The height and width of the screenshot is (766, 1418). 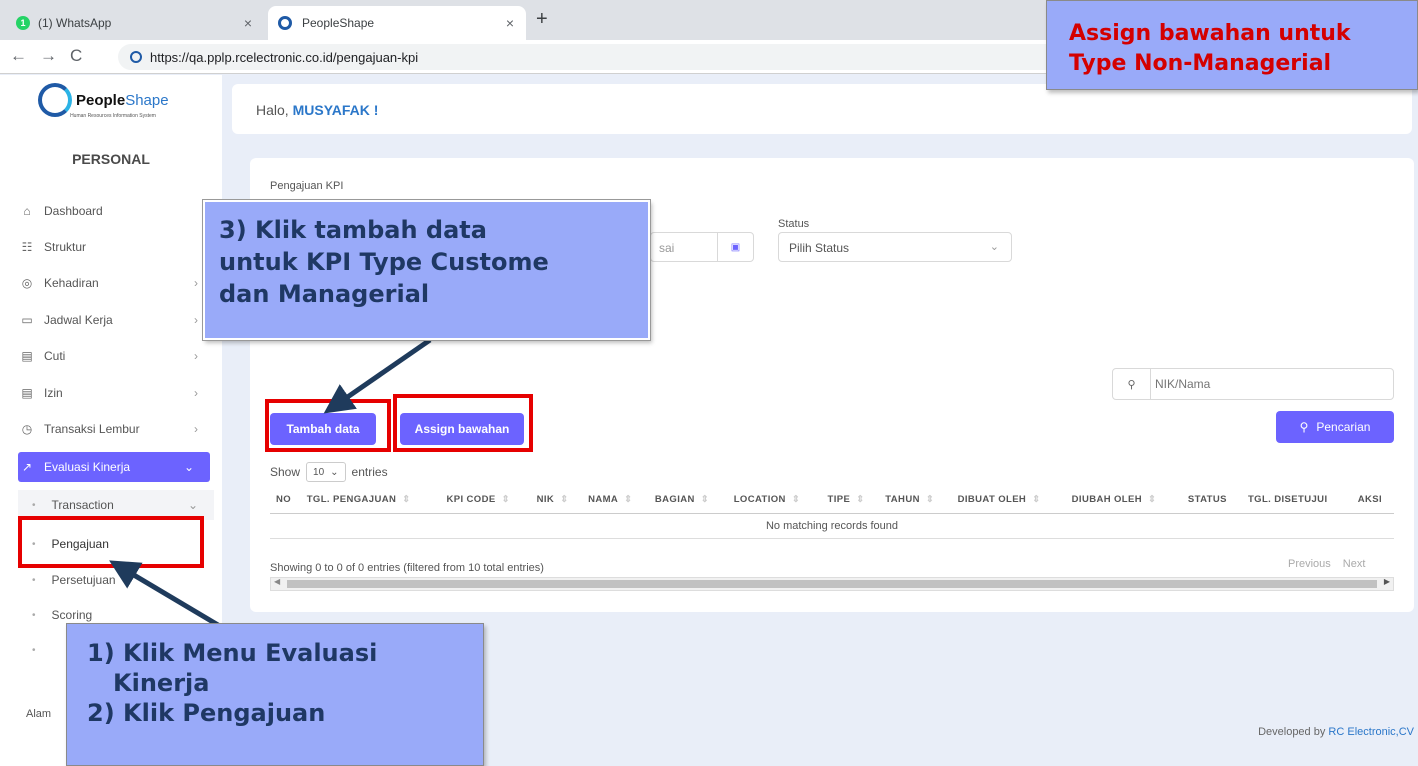 I want to click on column-header: DIBUAT OLEH ⇕, so click(x=1008, y=501).